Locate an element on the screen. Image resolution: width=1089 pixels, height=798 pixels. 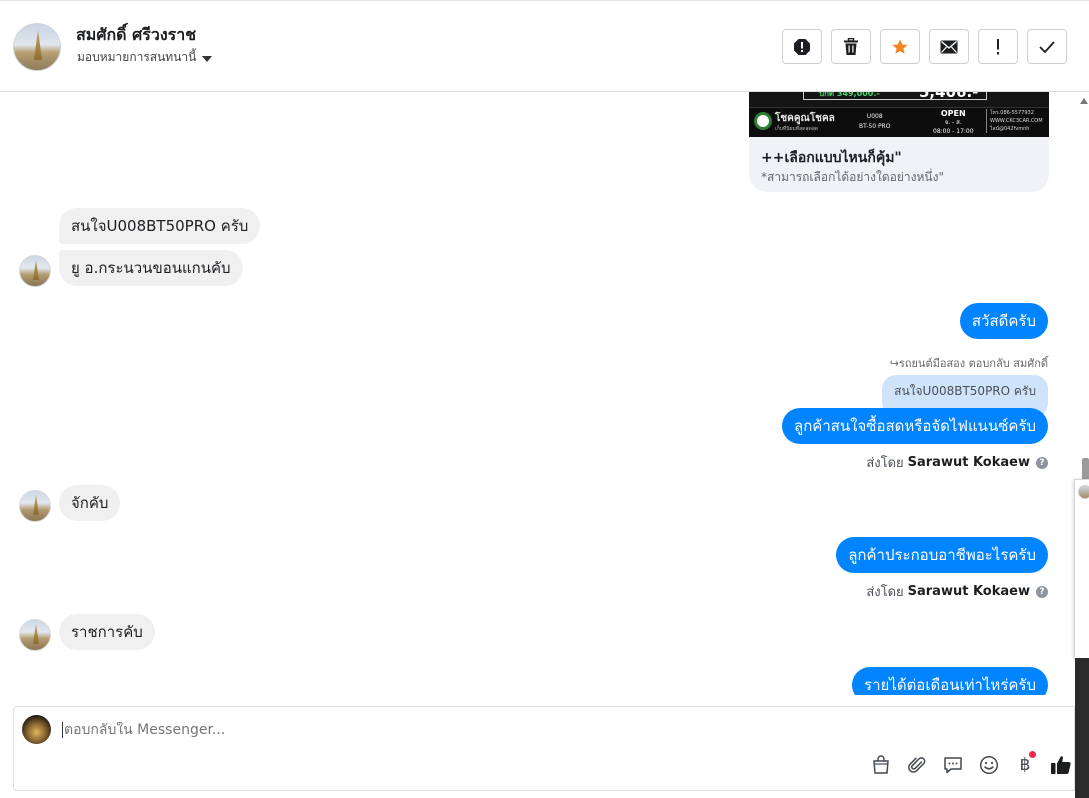
contact-avatar is located at coordinates (37, 47).